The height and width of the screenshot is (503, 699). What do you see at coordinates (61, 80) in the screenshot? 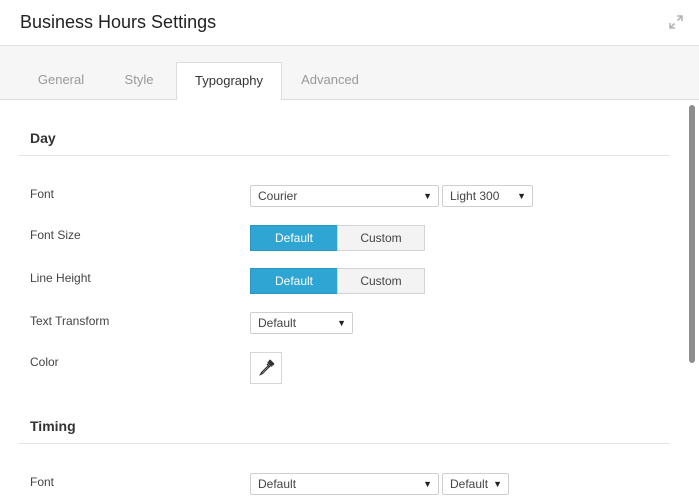
I see `tab-general: General` at bounding box center [61, 80].